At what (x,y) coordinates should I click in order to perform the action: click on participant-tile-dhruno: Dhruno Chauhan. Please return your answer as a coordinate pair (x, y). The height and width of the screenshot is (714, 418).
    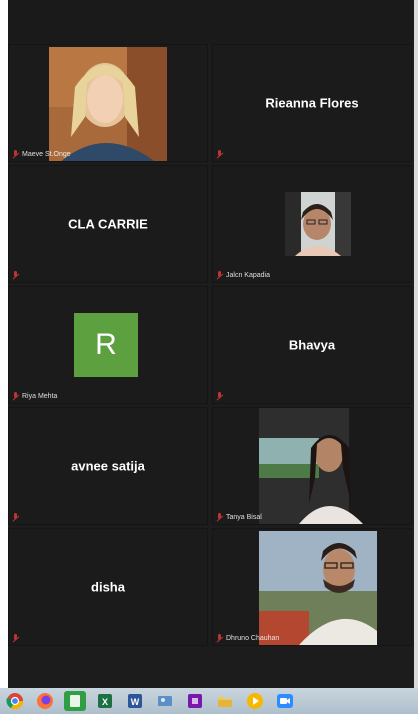
    Looking at the image, I should click on (312, 587).